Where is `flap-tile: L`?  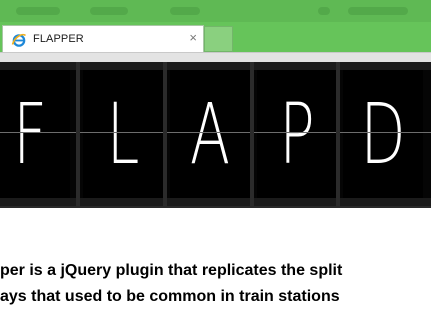 flap-tile: L is located at coordinates (123, 134).